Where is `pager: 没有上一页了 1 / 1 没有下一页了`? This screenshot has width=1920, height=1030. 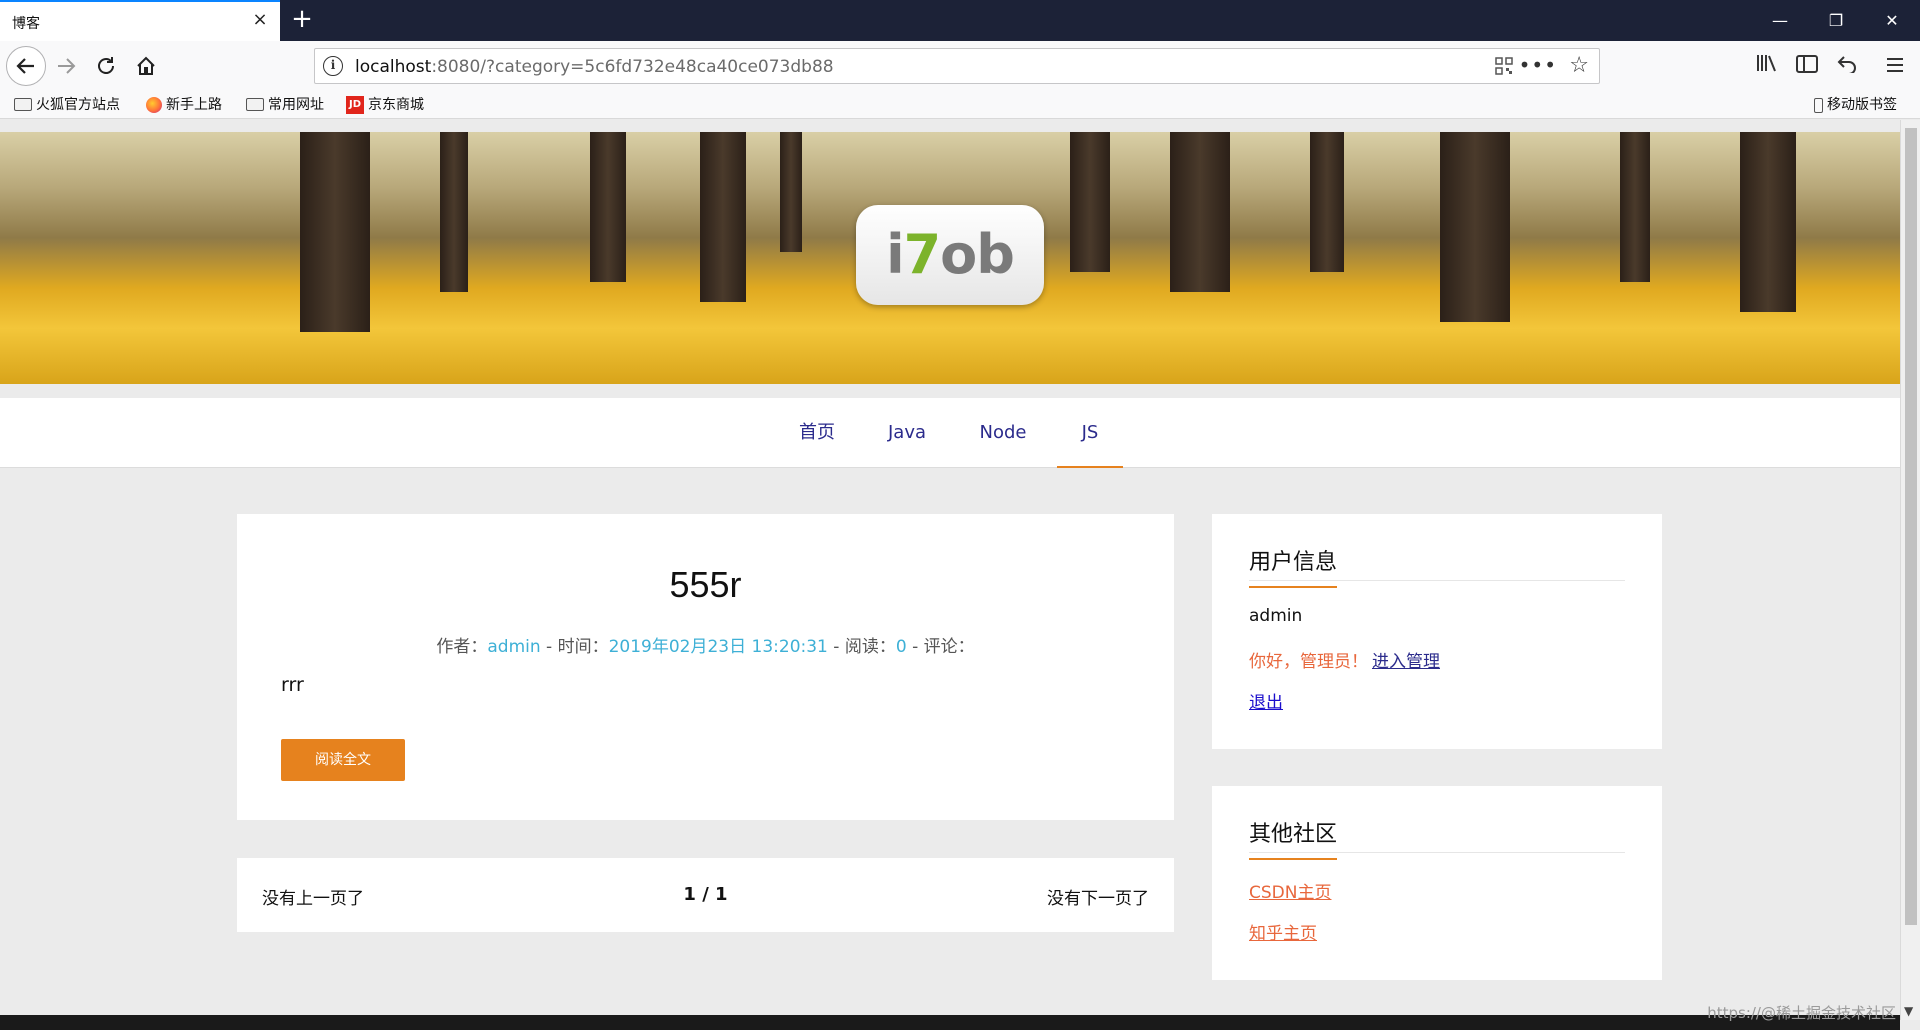
pager: 没有上一页了 1 / 1 没有下一页了 is located at coordinates (705, 895).